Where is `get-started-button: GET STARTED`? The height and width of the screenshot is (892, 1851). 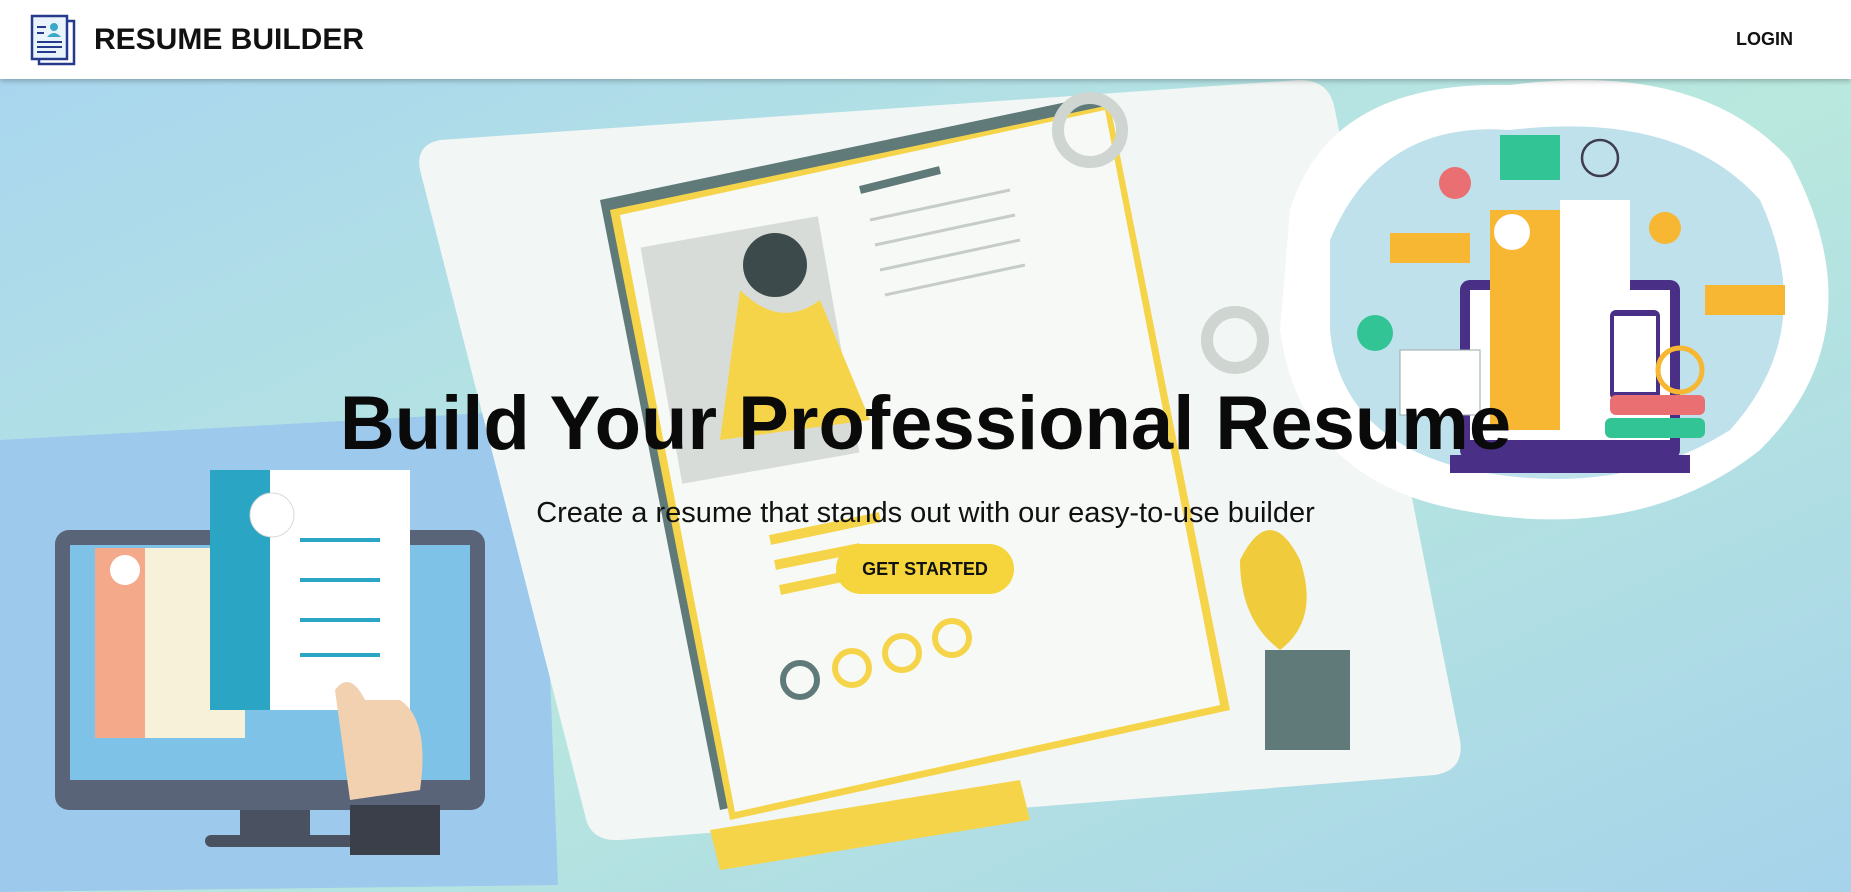 get-started-button: GET STARTED is located at coordinates (925, 569).